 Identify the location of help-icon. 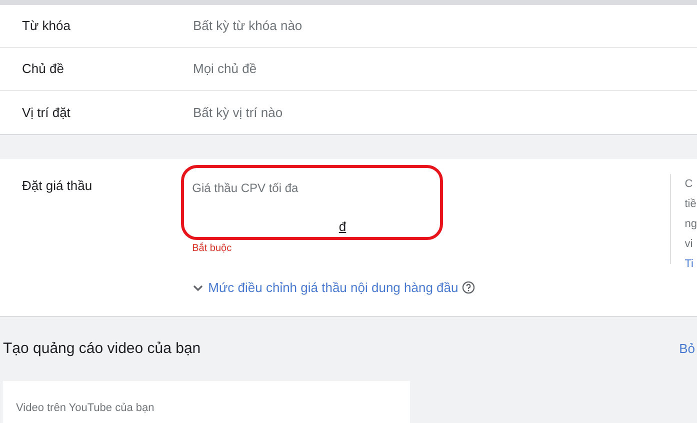
(469, 287).